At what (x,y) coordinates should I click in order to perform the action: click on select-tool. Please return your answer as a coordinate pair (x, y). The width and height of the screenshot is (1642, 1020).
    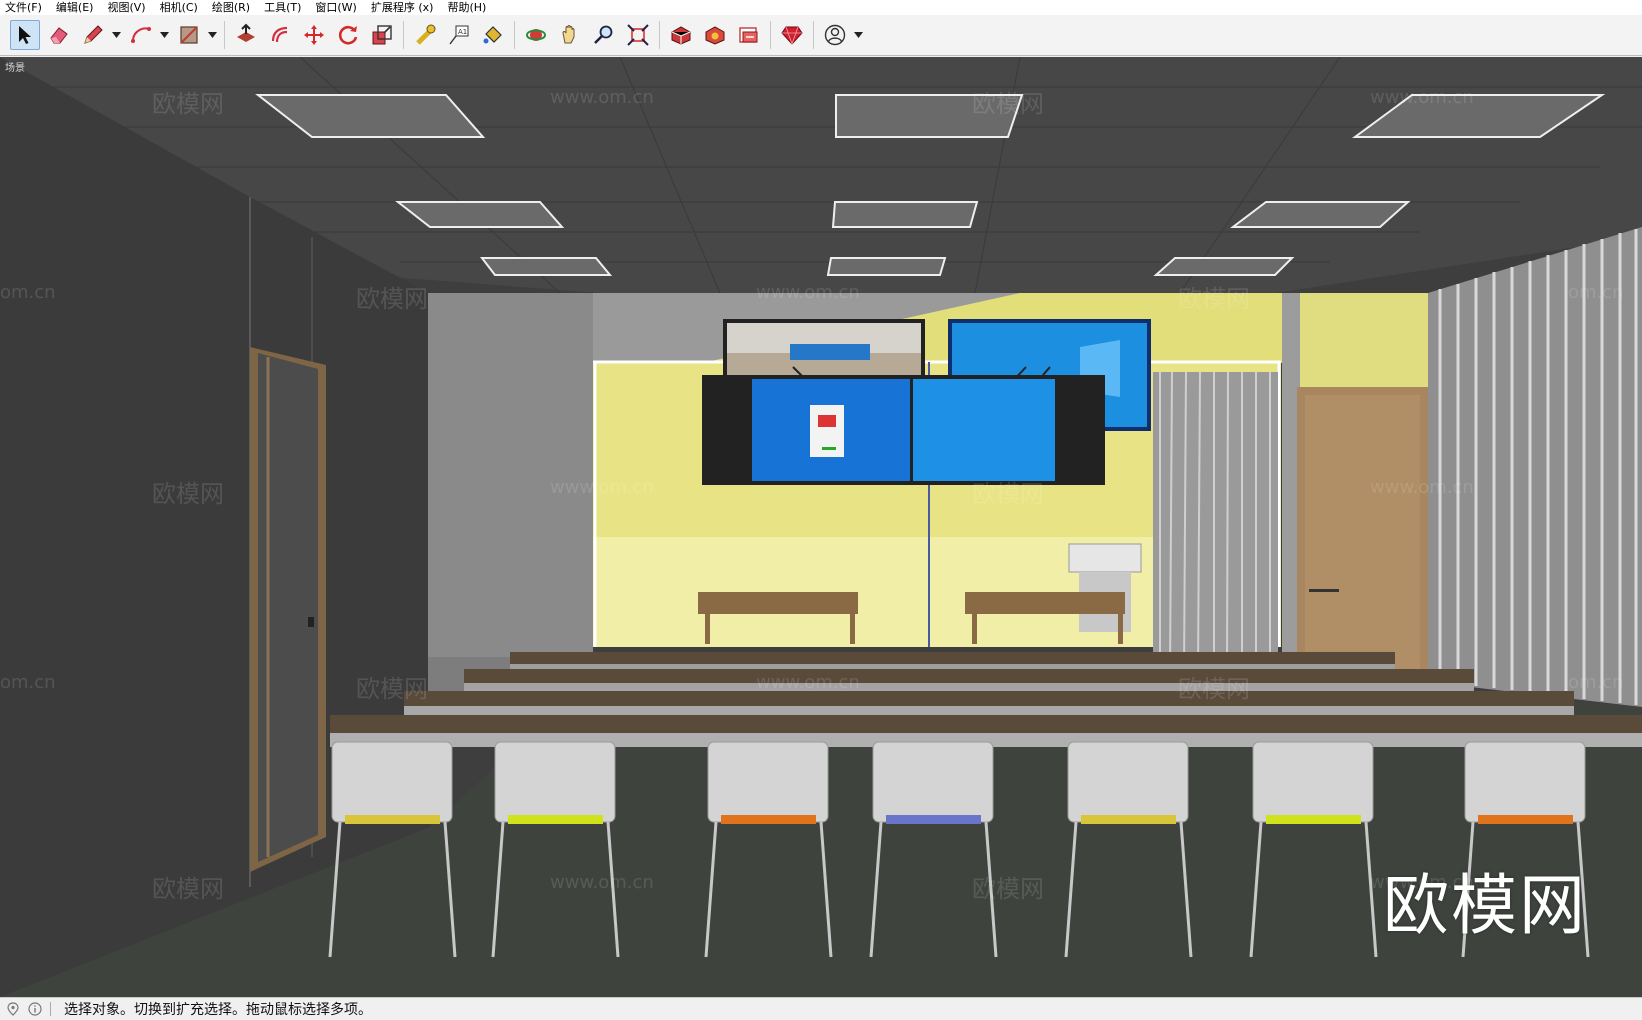
    Looking at the image, I should click on (25, 35).